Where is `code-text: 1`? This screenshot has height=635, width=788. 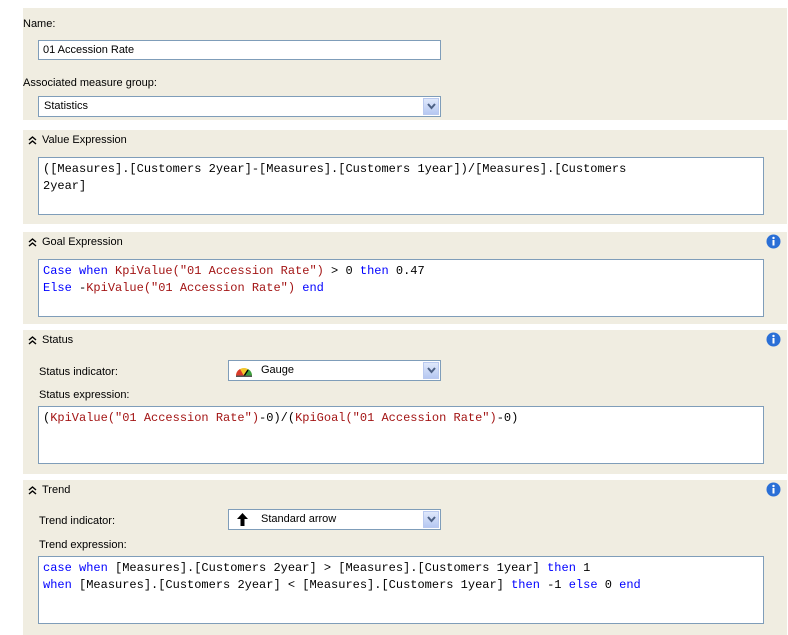 code-text: 1 is located at coordinates (583, 568).